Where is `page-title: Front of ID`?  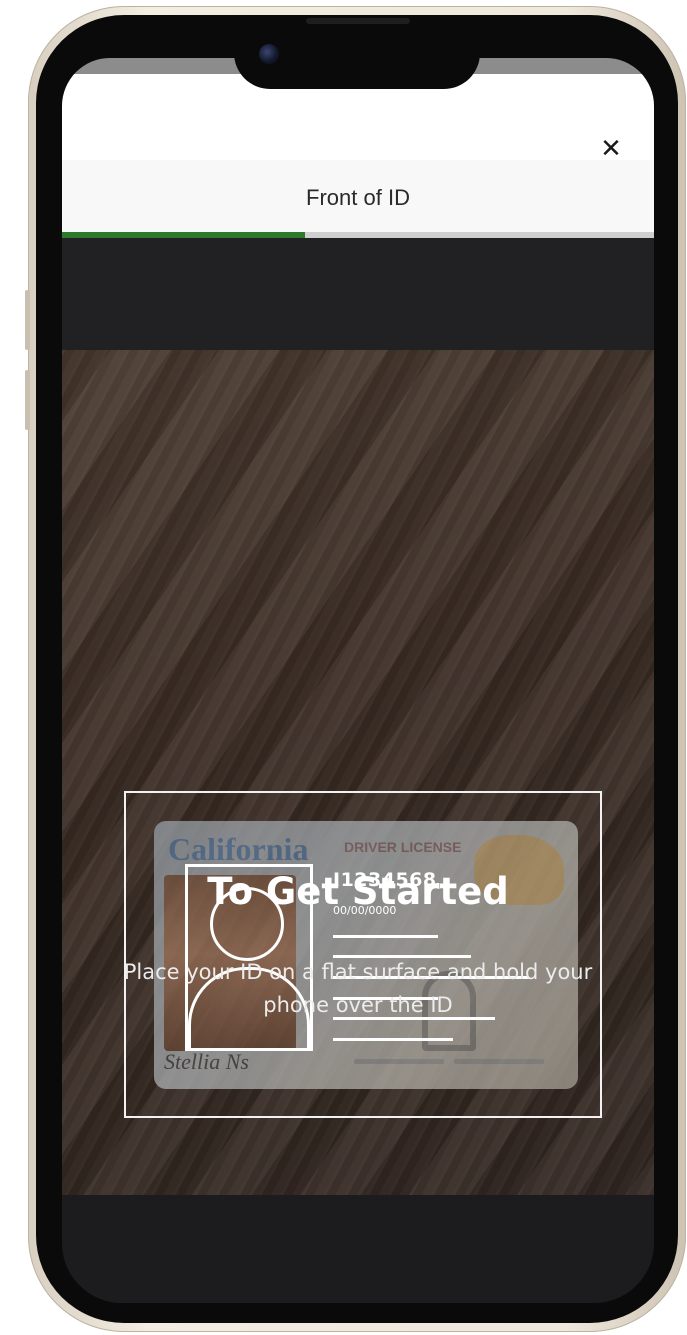 page-title: Front of ID is located at coordinates (358, 197).